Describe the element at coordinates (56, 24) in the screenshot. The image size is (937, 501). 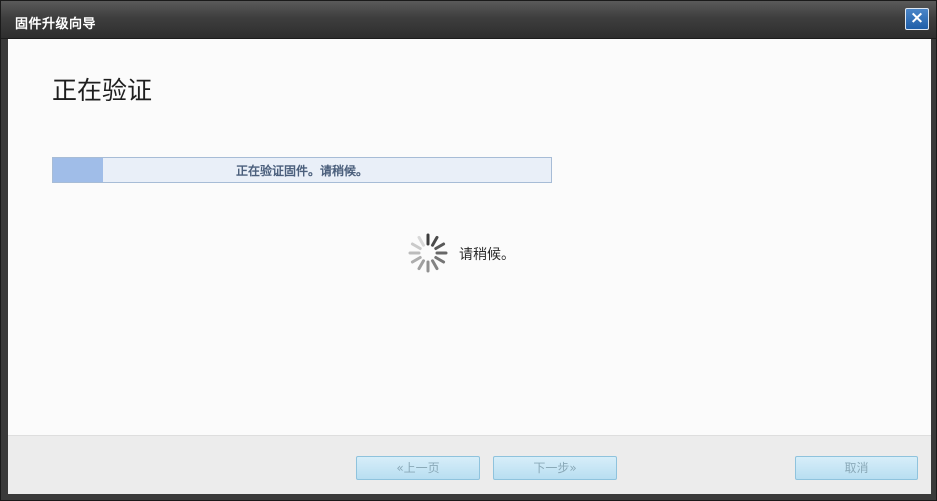
I see `window-title: 固件升级向导` at that location.